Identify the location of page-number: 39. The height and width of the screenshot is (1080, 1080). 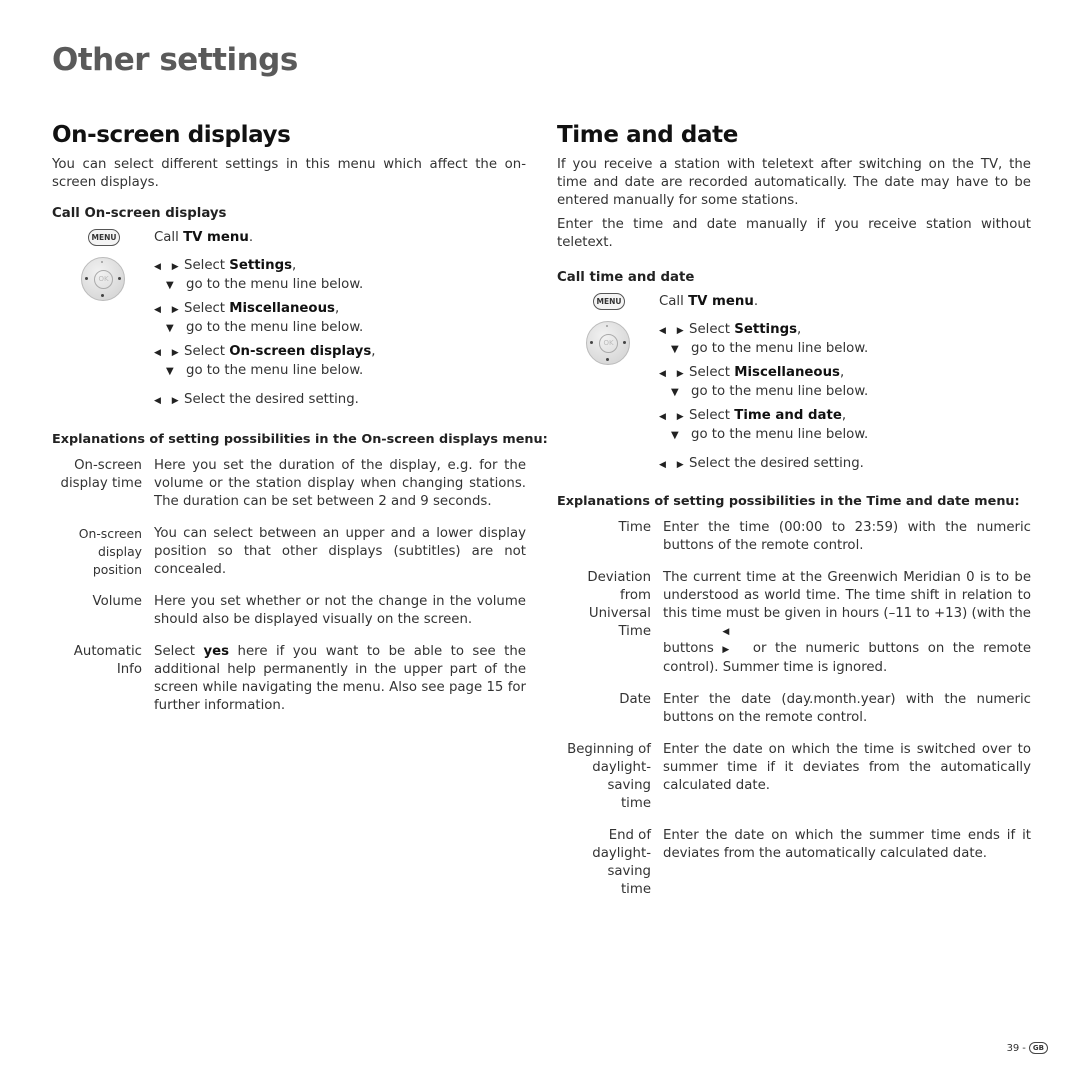
(1013, 1048).